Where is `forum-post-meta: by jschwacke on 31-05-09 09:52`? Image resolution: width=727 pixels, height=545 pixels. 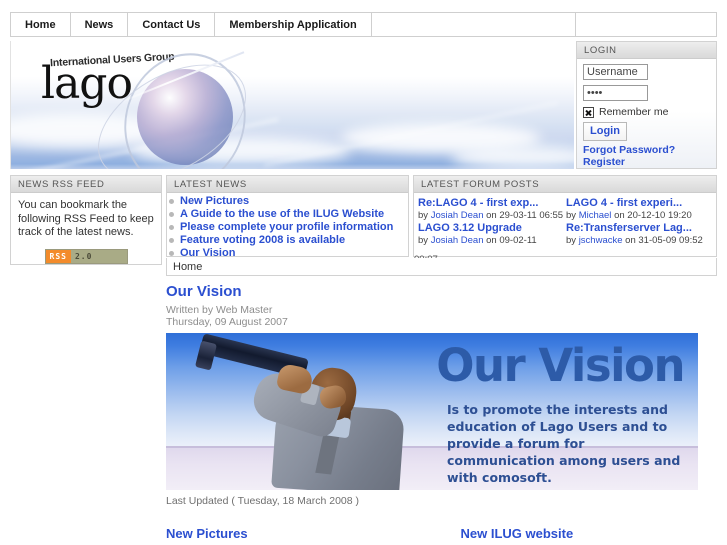 forum-post-meta: by jschwacke on 31-05-09 09:52 is located at coordinates (640, 240).